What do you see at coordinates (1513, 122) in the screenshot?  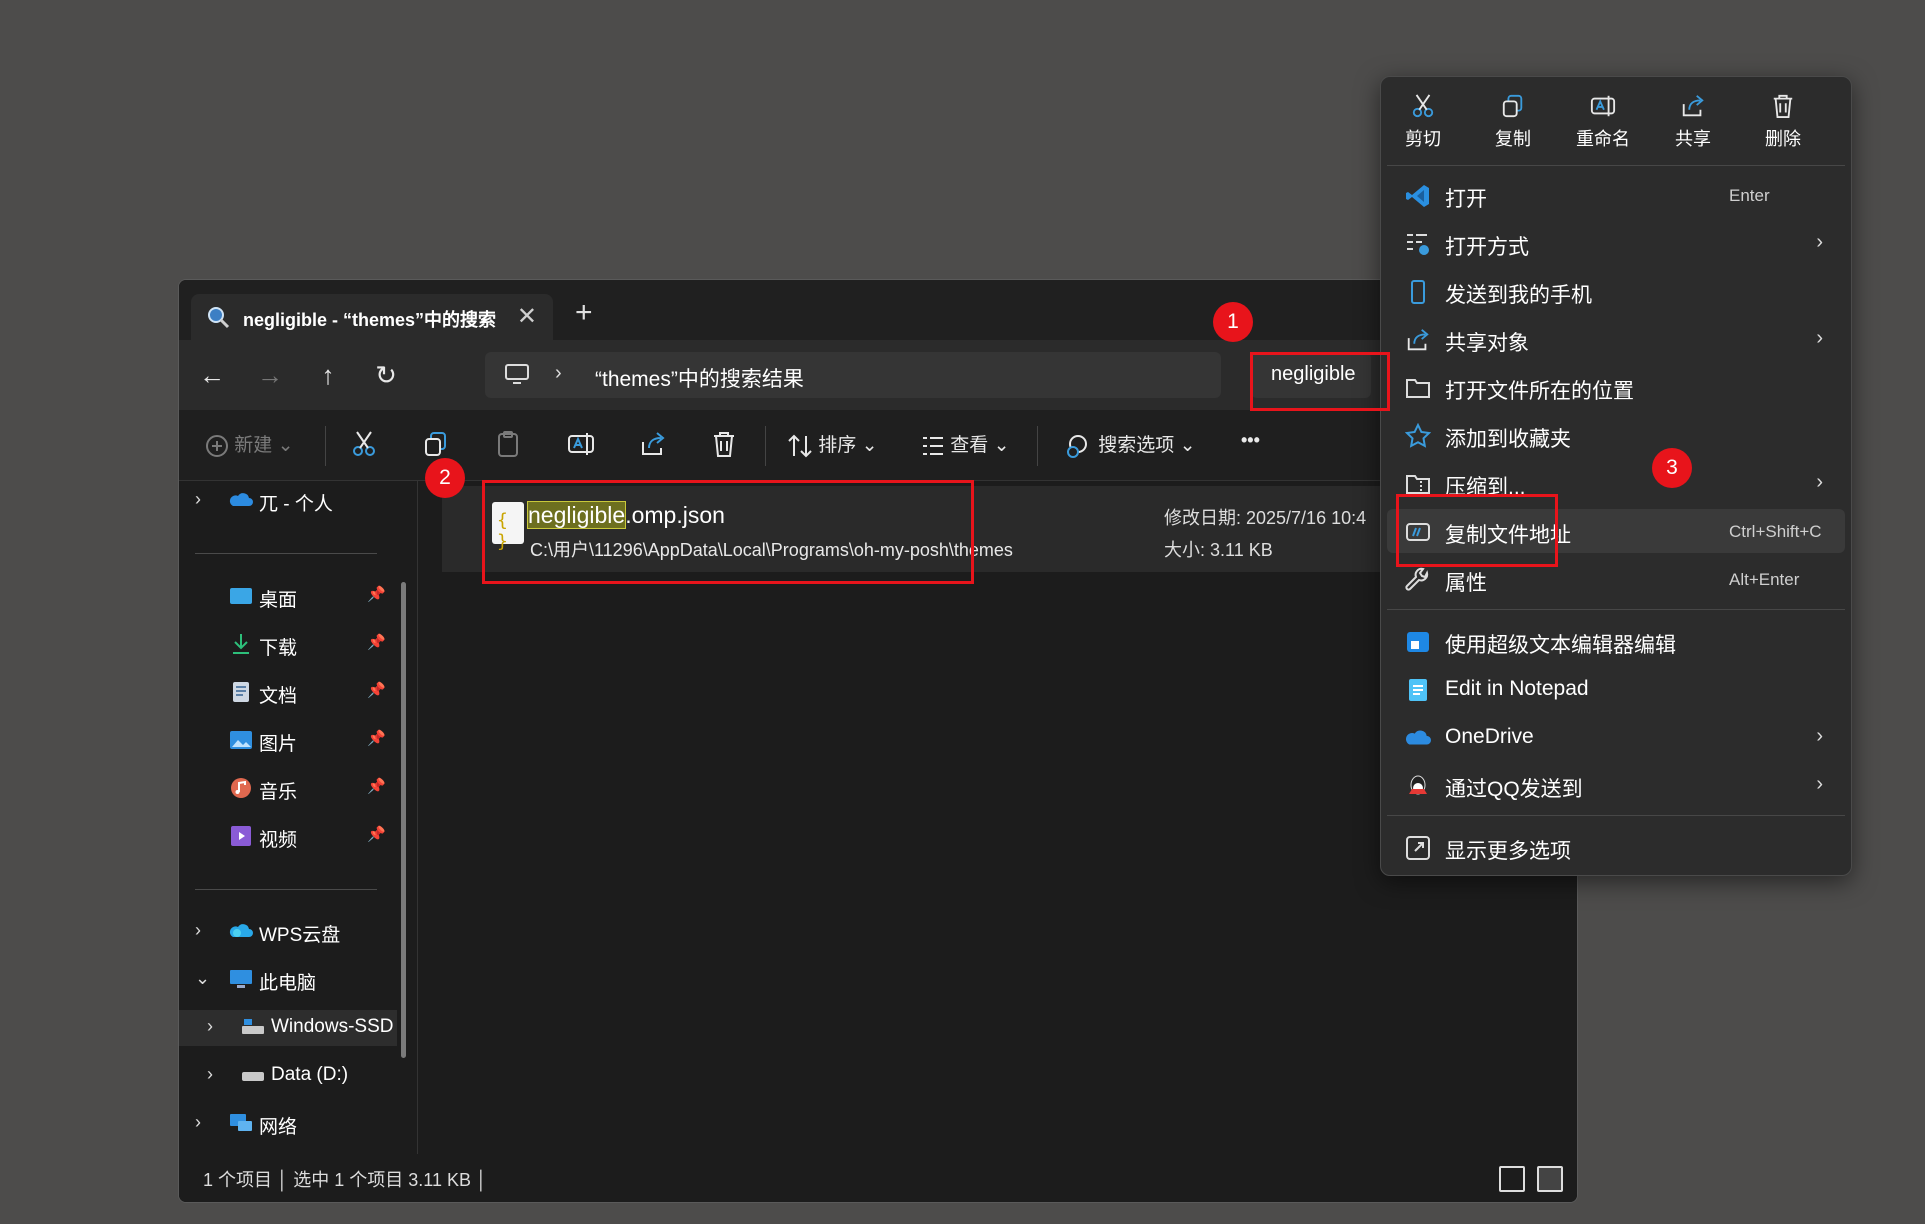 I see `copy-action: 复制` at bounding box center [1513, 122].